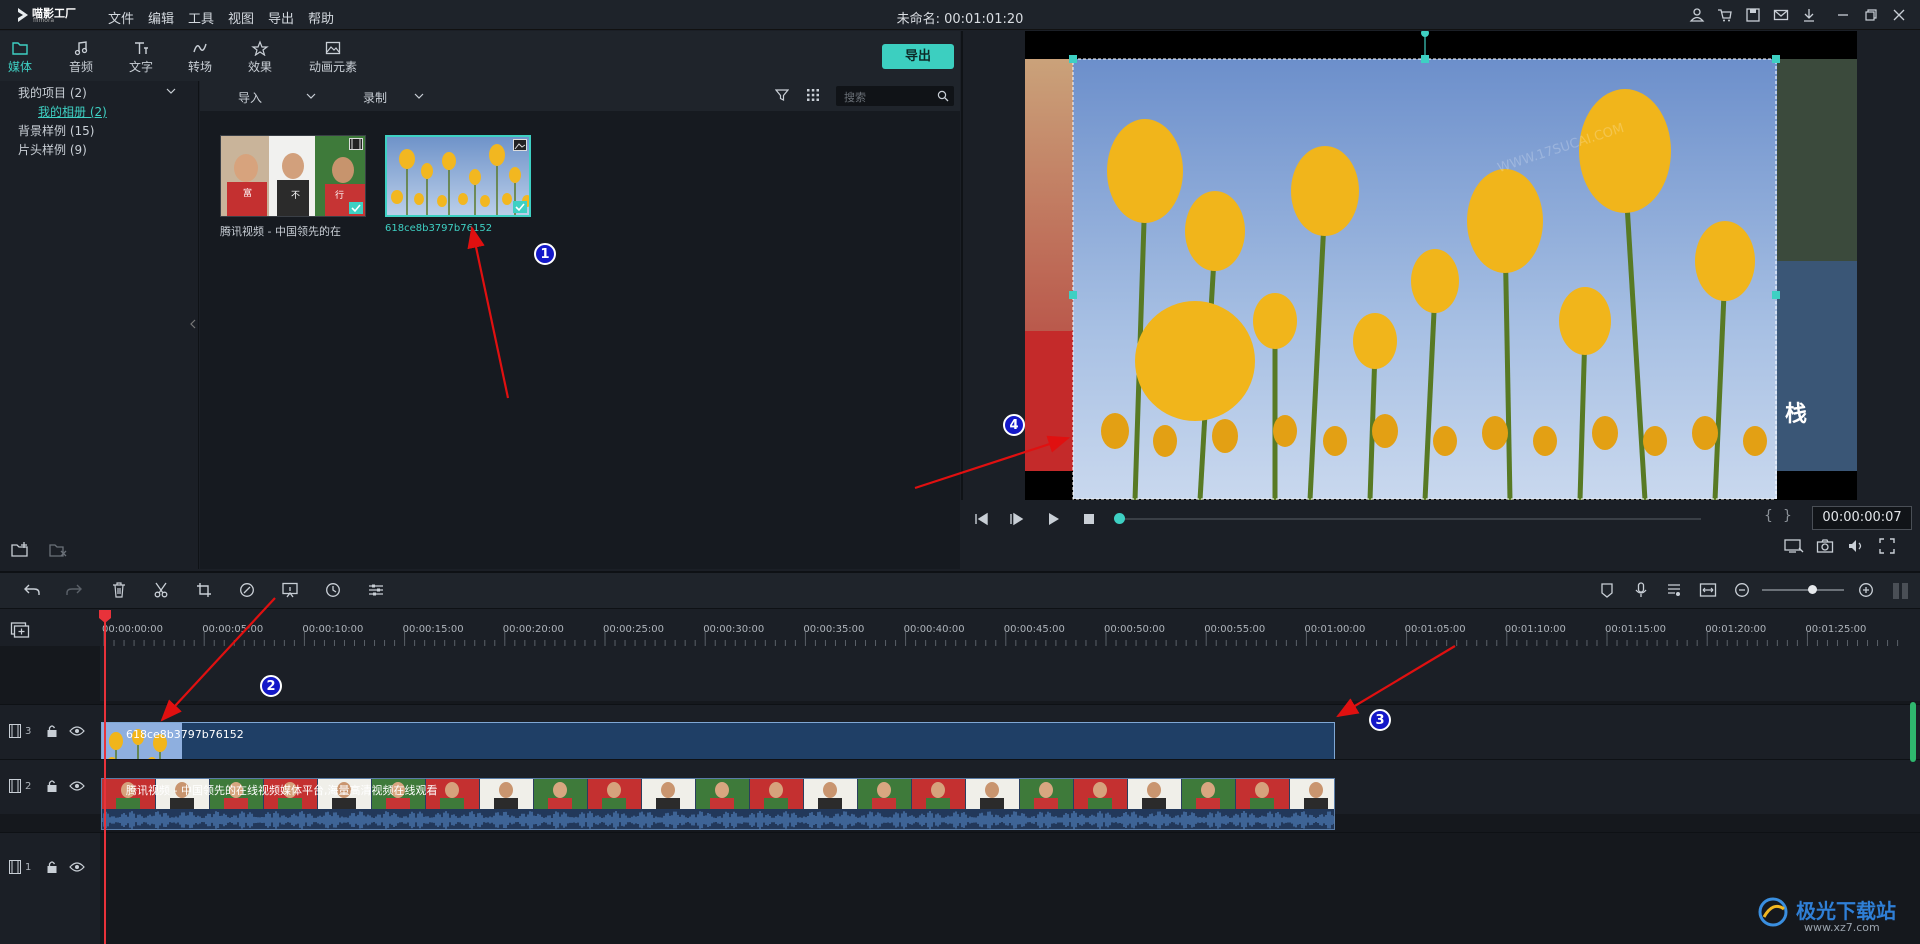  What do you see at coordinates (1773, 912) in the screenshot?
I see `site-logo-icon` at bounding box center [1773, 912].